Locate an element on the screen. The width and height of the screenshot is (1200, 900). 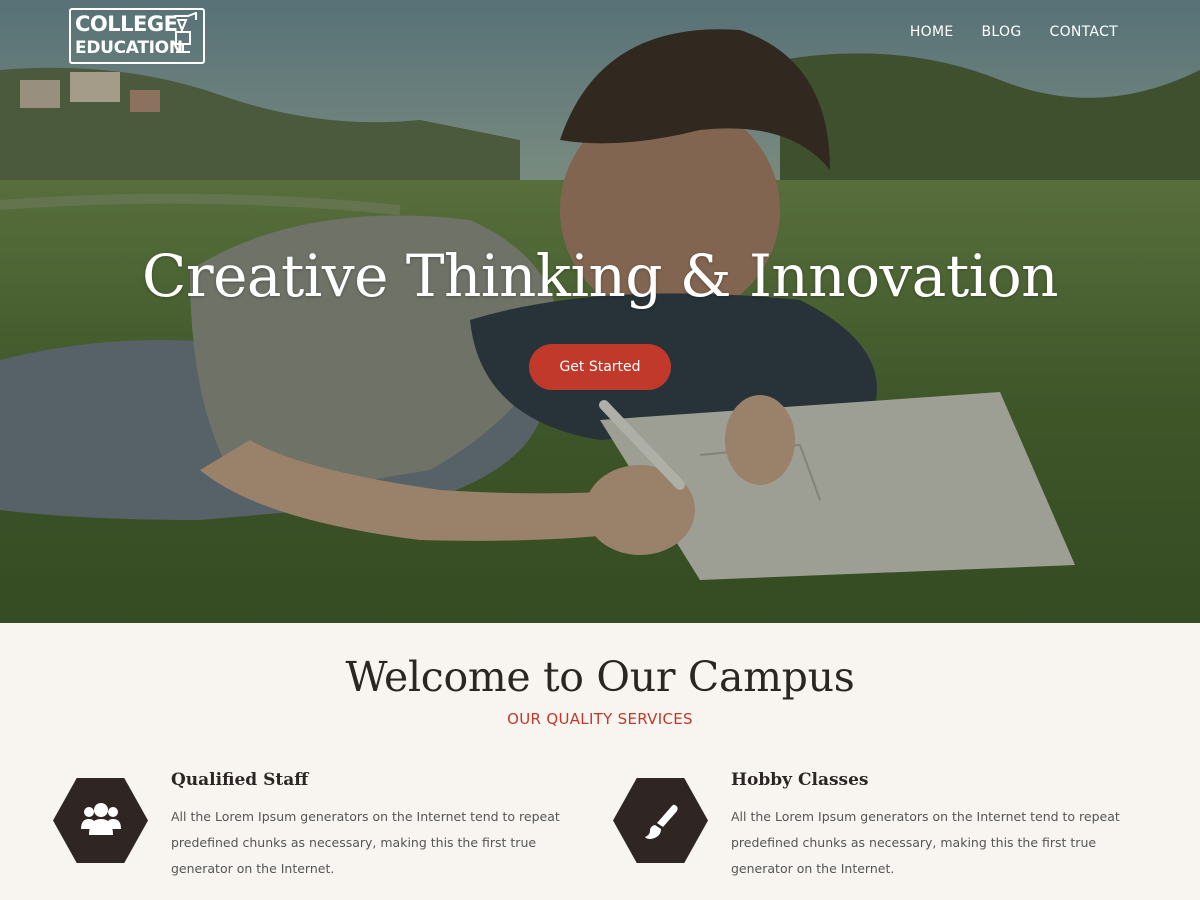
nav-home: HOME is located at coordinates (932, 32).